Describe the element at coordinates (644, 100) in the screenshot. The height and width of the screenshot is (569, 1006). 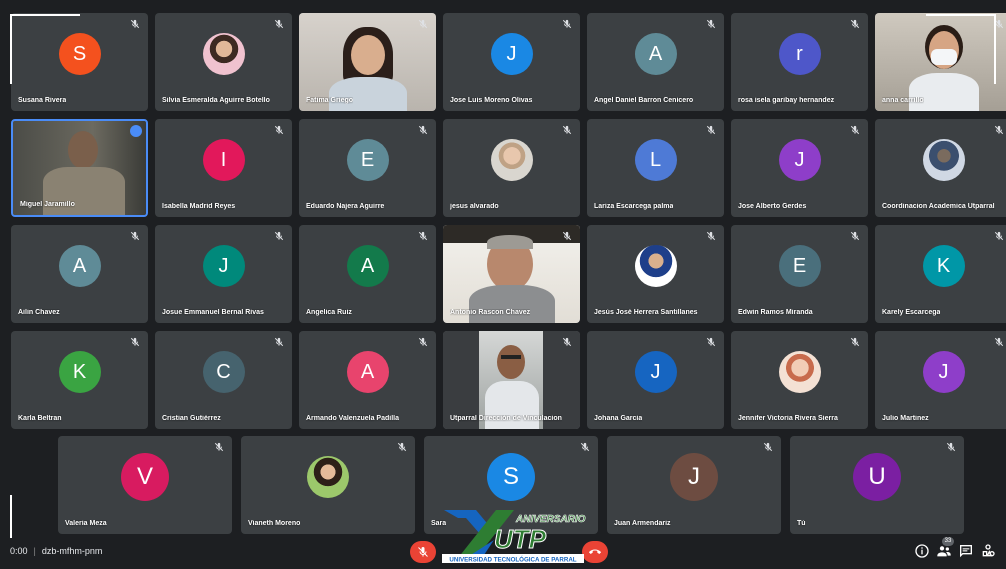
I see `participant-name: Angel Daniel Barron Cenicero` at that location.